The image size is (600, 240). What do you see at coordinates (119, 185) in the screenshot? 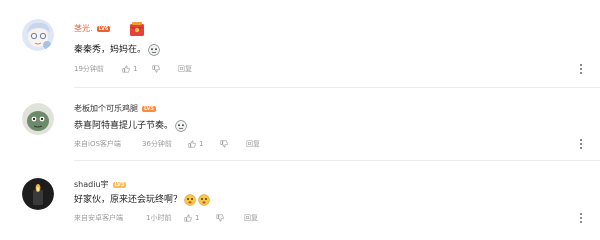
I see `level-badge: LV3` at bounding box center [119, 185].